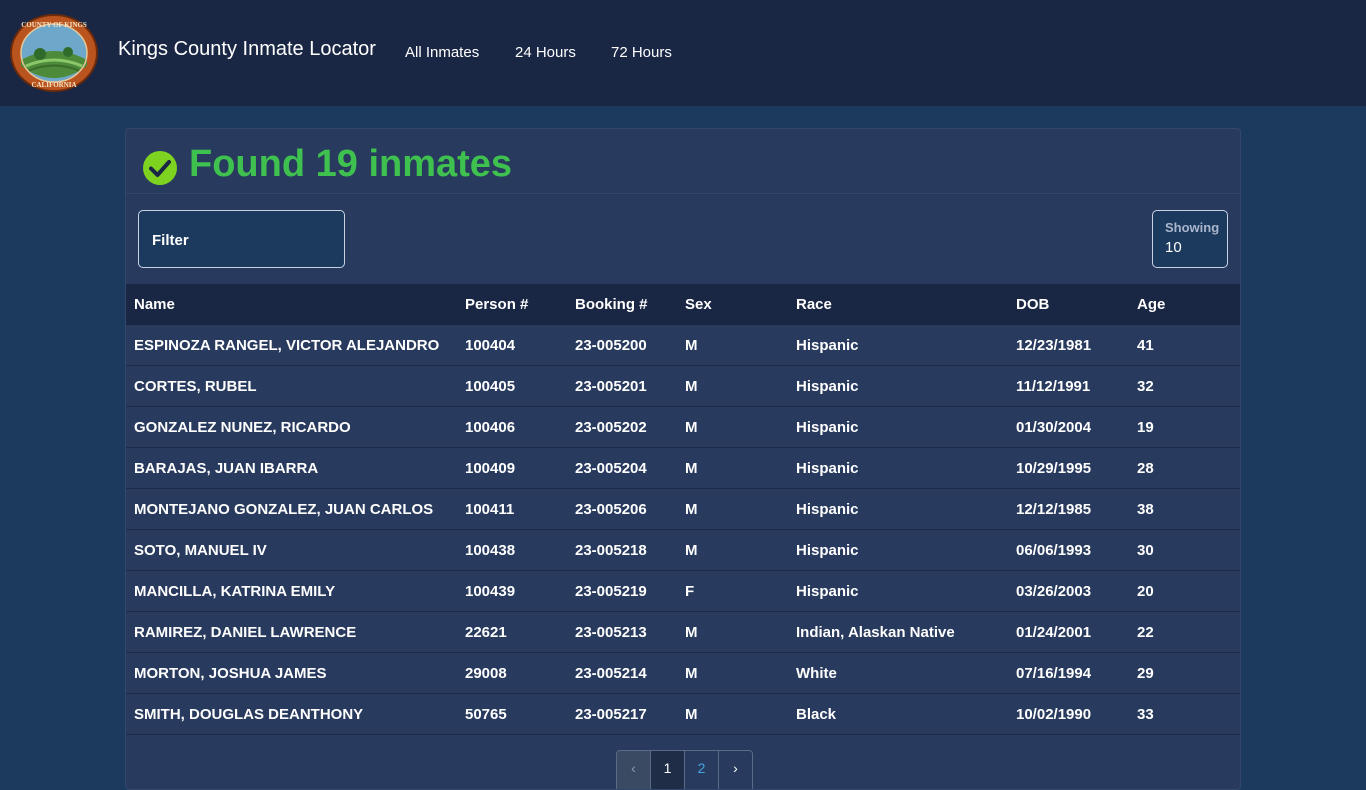 The image size is (1366, 790). Describe the element at coordinates (1190, 239) in the screenshot. I see `page-size-select: Showing 10` at that location.